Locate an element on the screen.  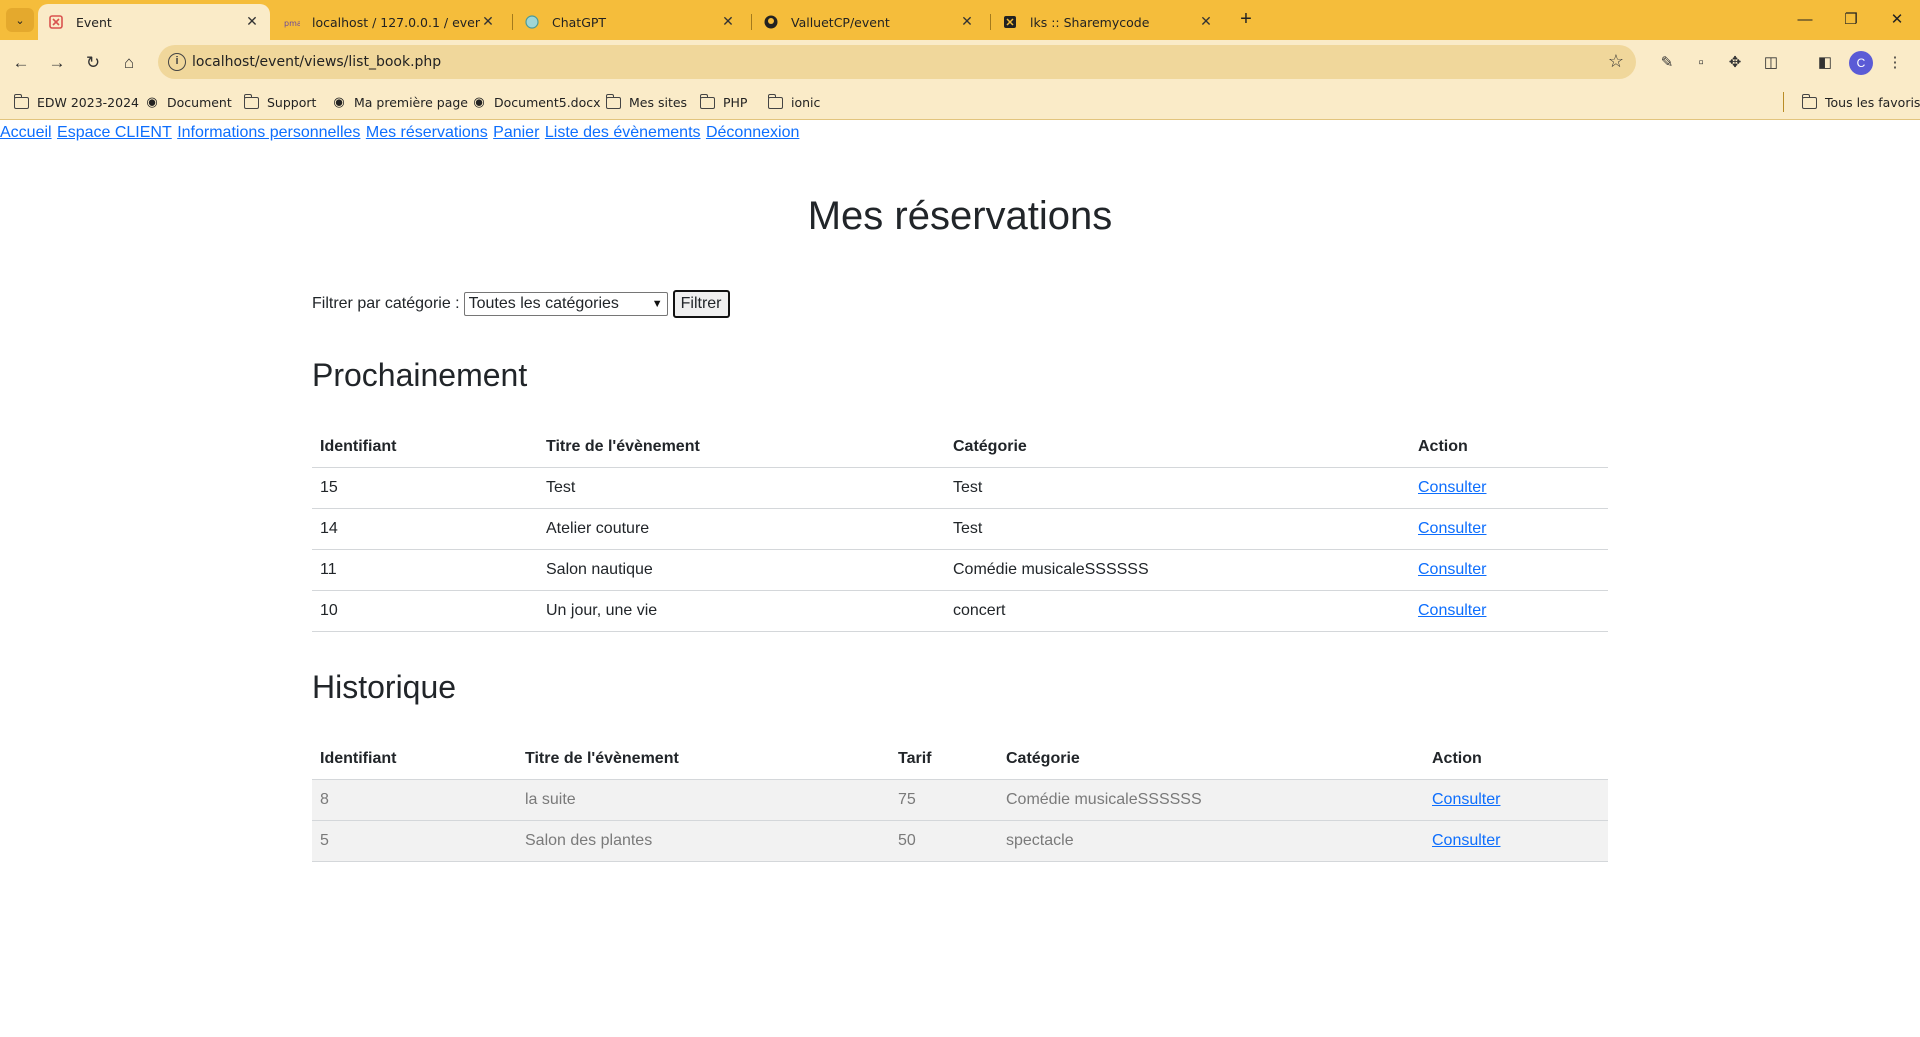
category-select: Toutes les catégories ▼ is located at coordinates (565, 304).